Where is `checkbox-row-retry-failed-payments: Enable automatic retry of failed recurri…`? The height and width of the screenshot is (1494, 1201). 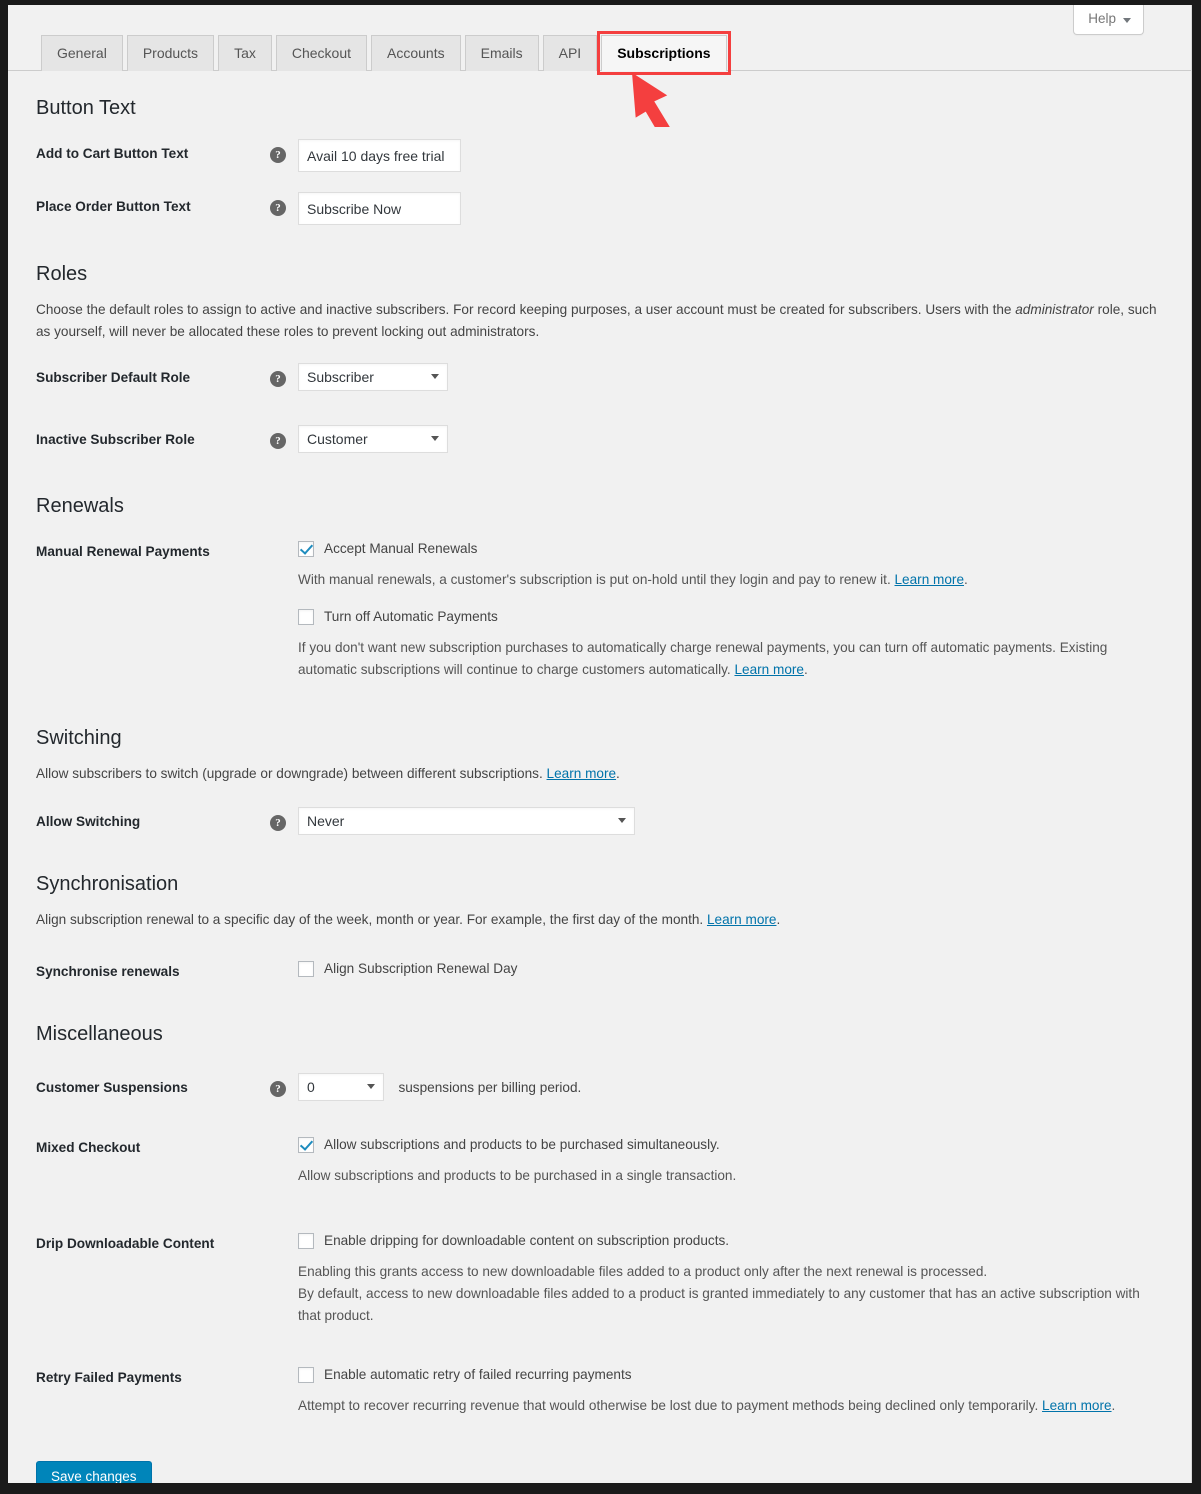 checkbox-row-retry-failed-payments: Enable automatic retry of failed recurri… is located at coordinates (732, 1374).